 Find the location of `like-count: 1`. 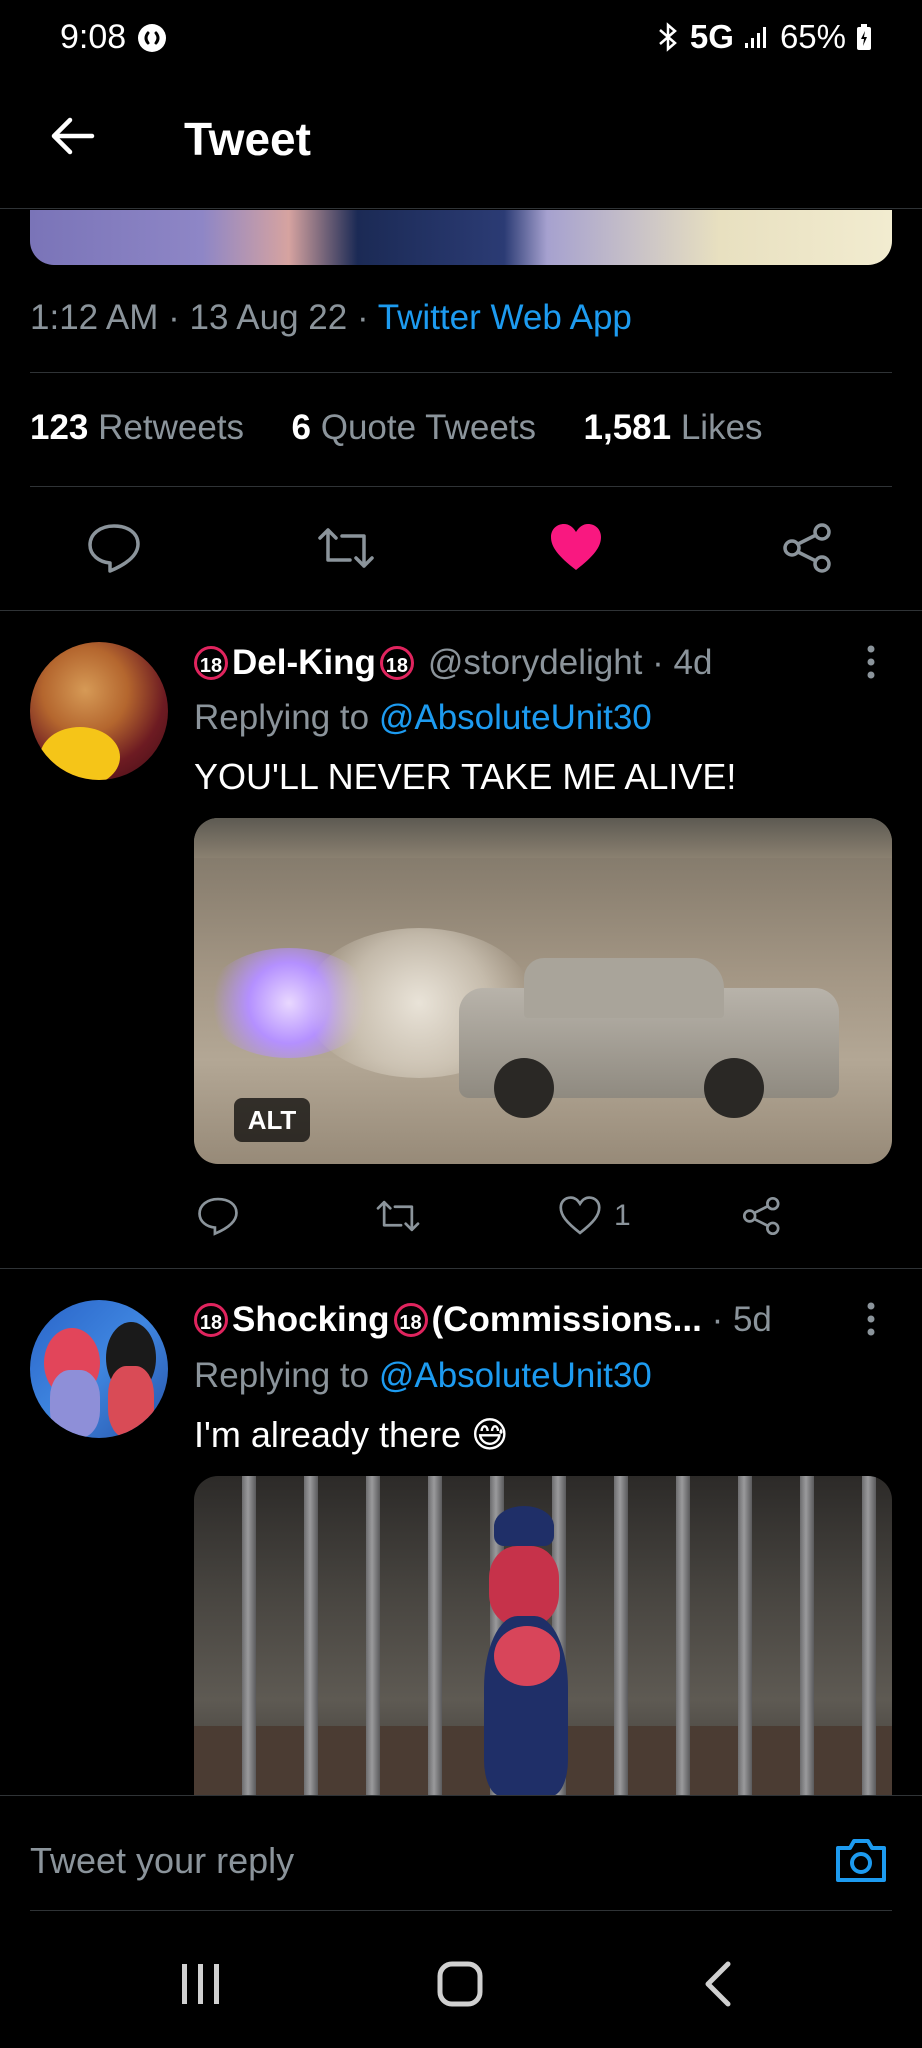

like-count: 1 is located at coordinates (622, 1215).